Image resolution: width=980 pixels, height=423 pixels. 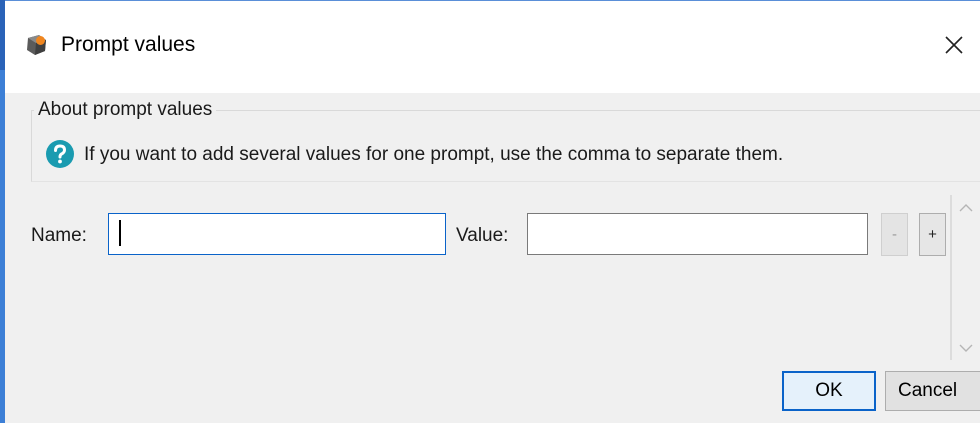 What do you see at coordinates (966, 208) in the screenshot?
I see `chevron-up-icon` at bounding box center [966, 208].